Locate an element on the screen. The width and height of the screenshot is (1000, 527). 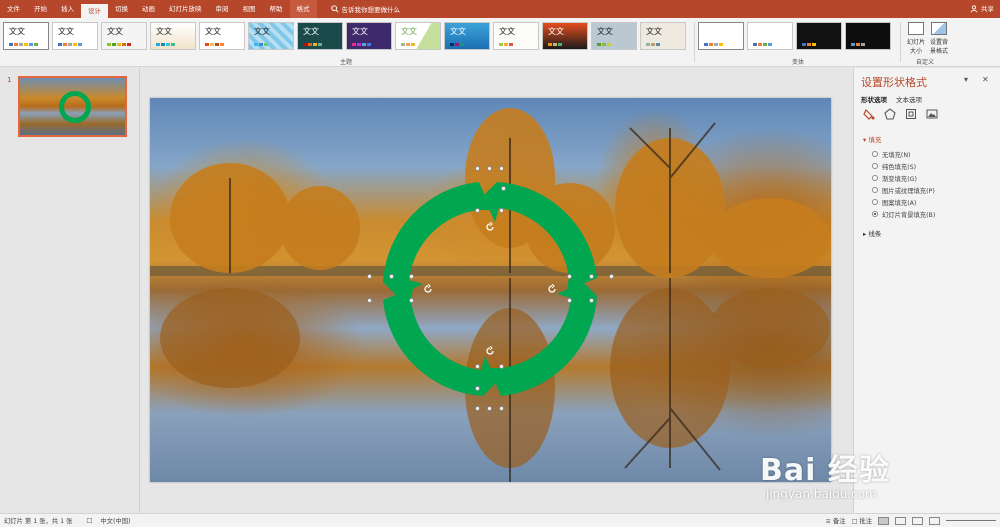
tab-format: 格式 is located at coordinates (303, 9).